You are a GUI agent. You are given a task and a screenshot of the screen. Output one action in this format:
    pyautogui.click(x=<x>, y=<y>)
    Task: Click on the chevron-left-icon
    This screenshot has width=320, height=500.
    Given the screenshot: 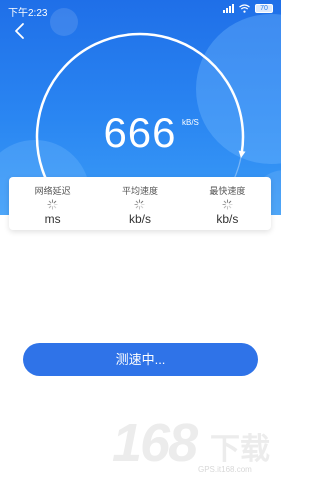 What is the action you would take?
    pyautogui.click(x=19, y=31)
    